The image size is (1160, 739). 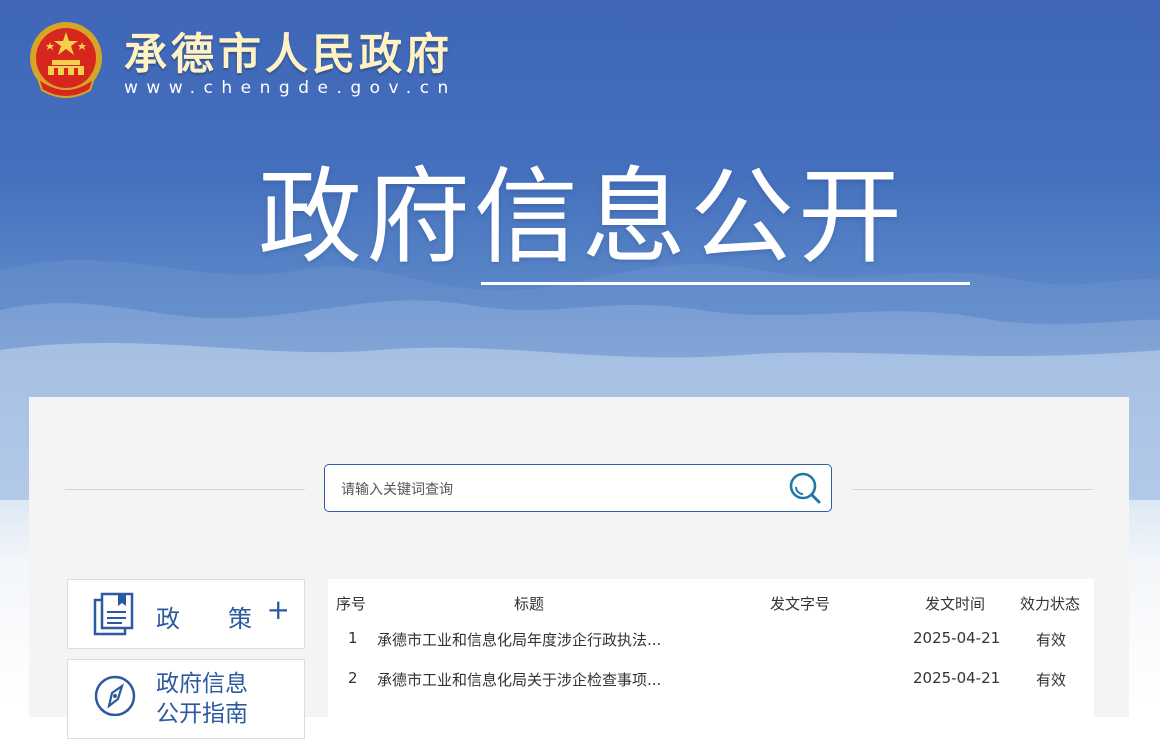 I want to click on divider-right, so click(x=972, y=489).